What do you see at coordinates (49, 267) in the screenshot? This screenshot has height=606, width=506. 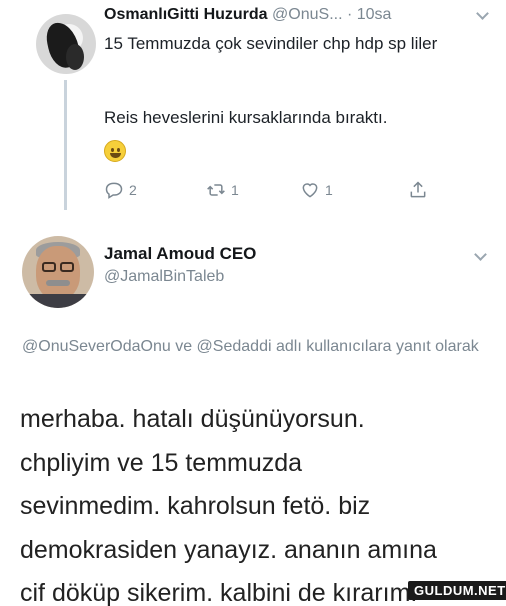 I see `avatar-glasses-left` at bounding box center [49, 267].